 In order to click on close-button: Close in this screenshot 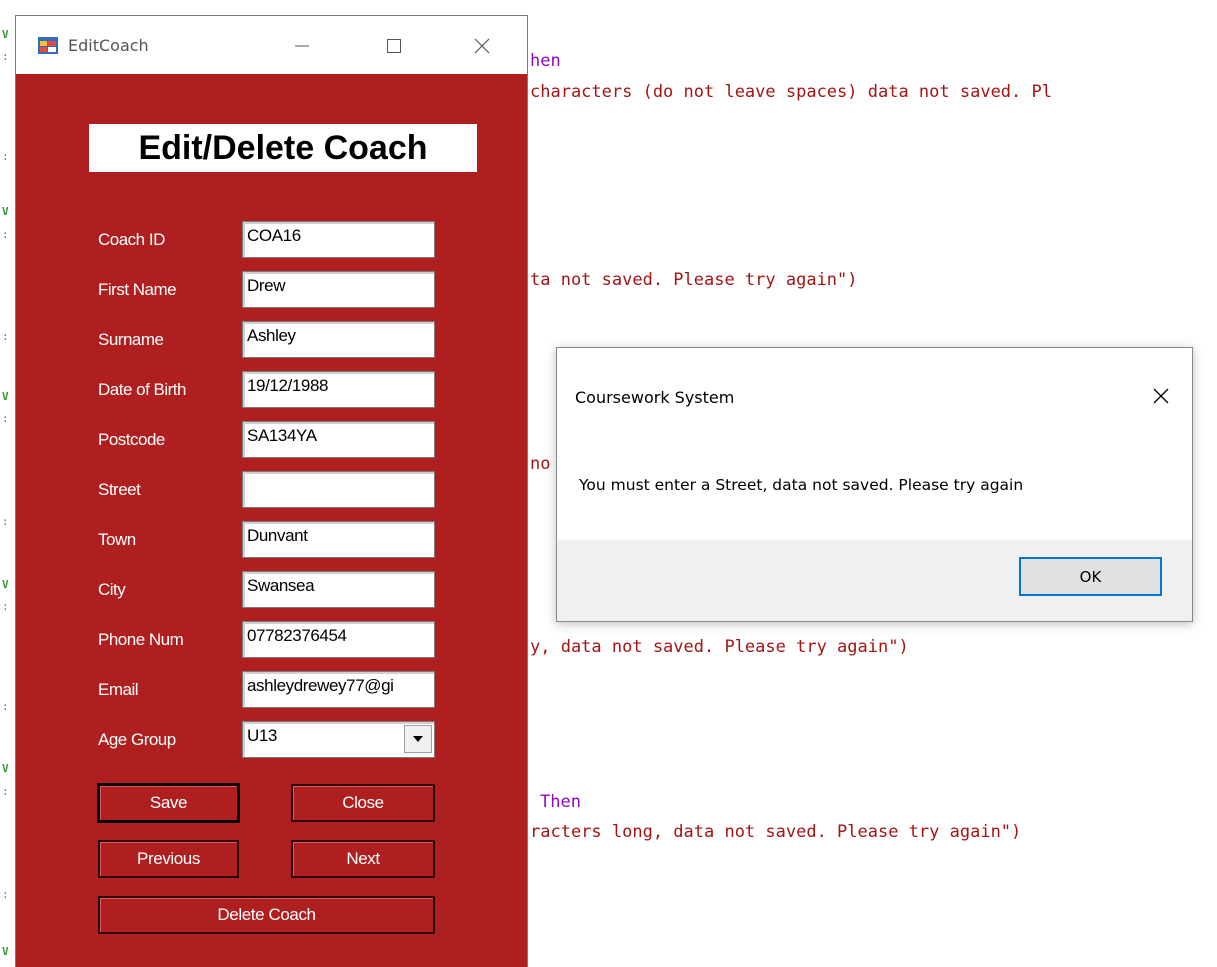, I will do `click(363, 803)`.